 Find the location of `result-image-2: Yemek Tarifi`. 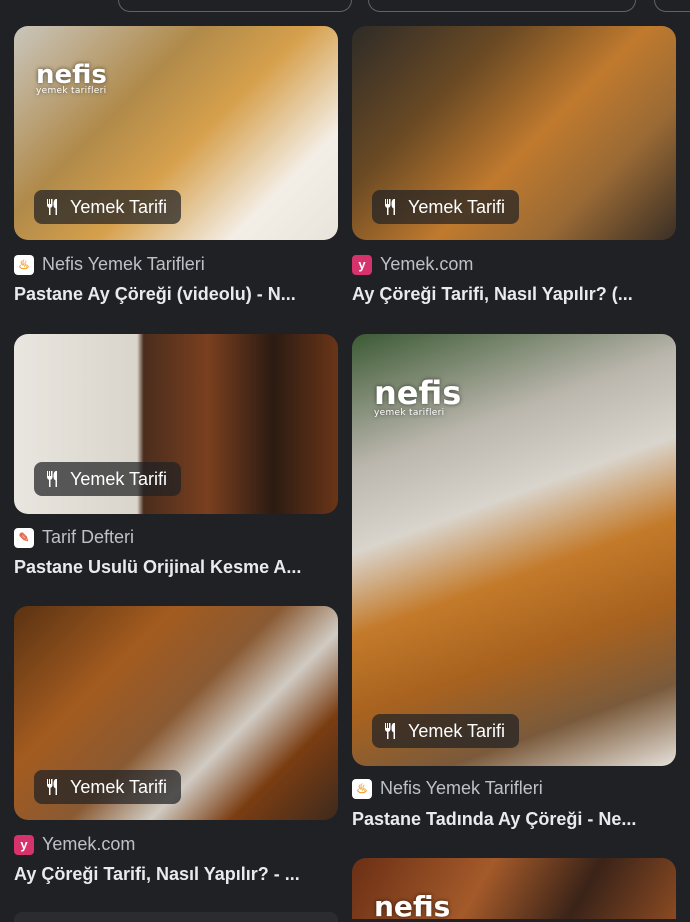

result-image-2: Yemek Tarifi is located at coordinates (514, 133).